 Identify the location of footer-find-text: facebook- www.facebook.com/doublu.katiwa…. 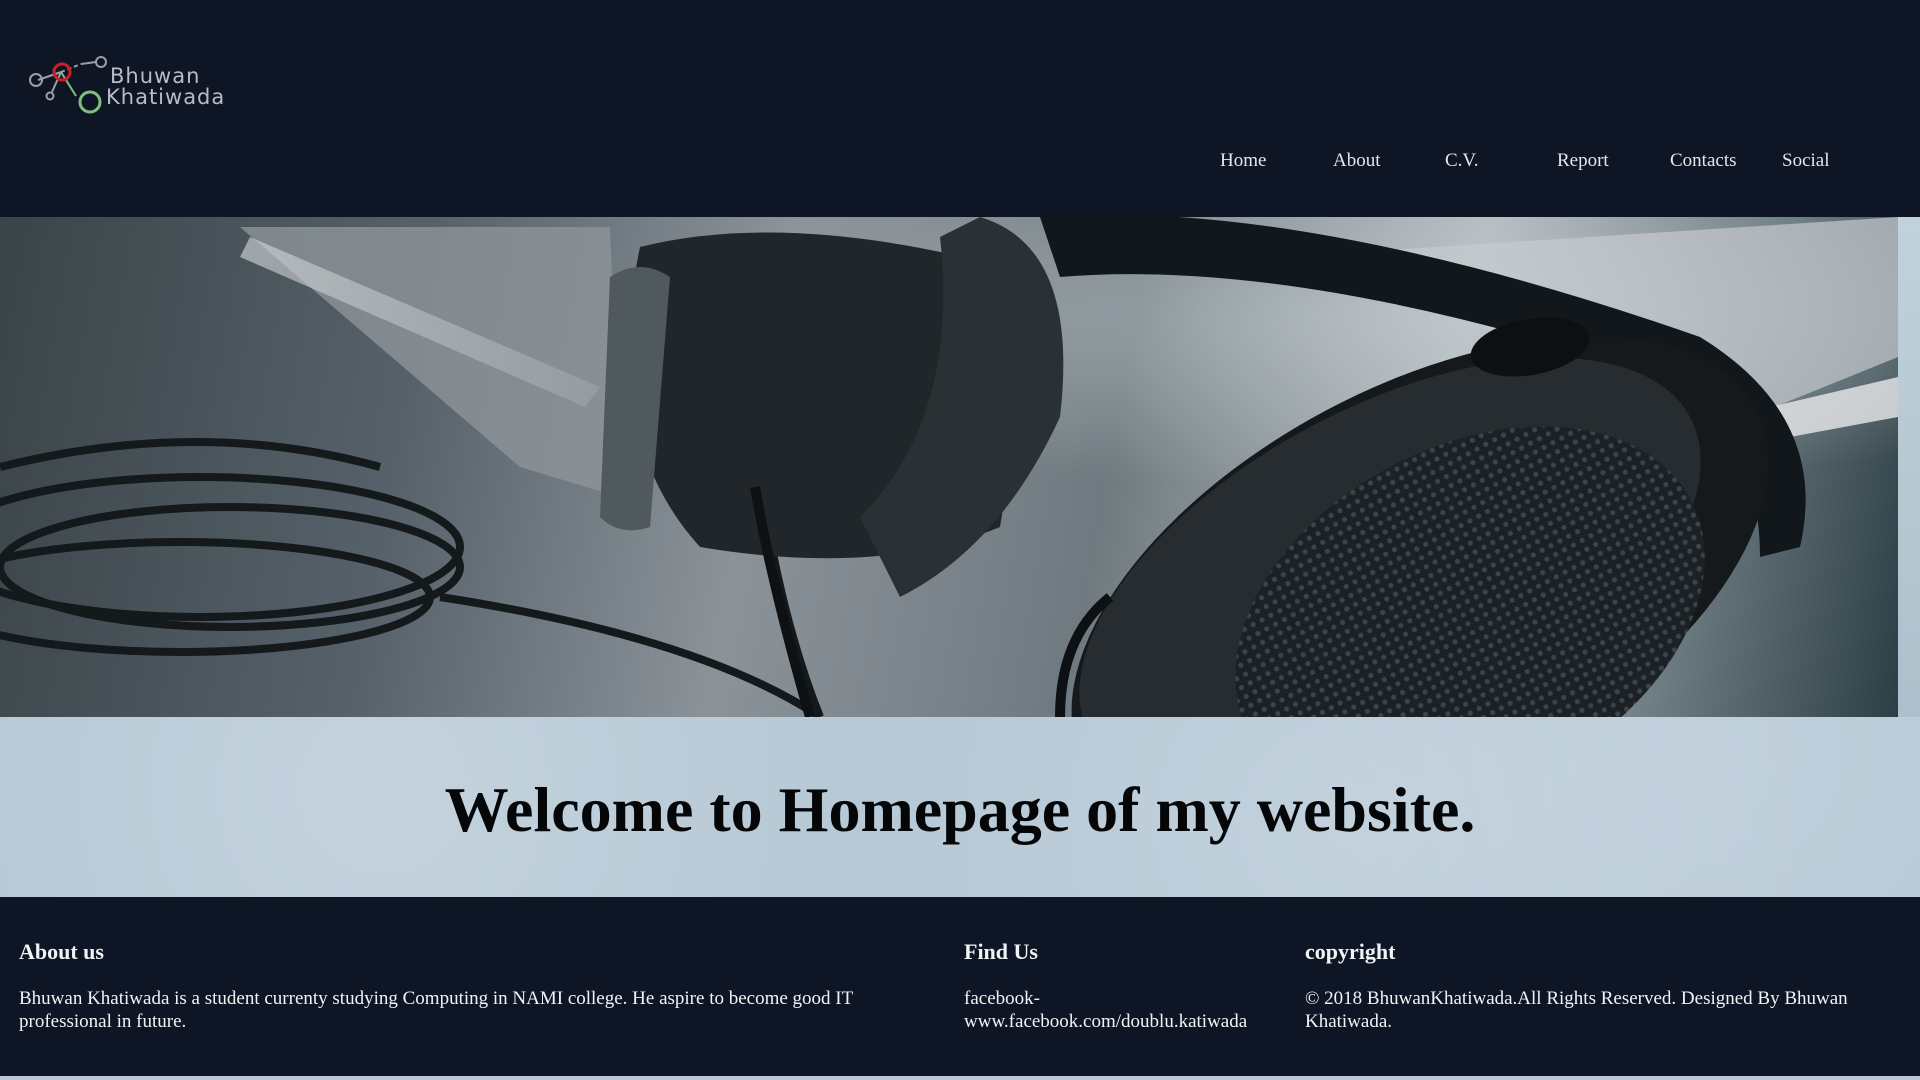
(1129, 1010).